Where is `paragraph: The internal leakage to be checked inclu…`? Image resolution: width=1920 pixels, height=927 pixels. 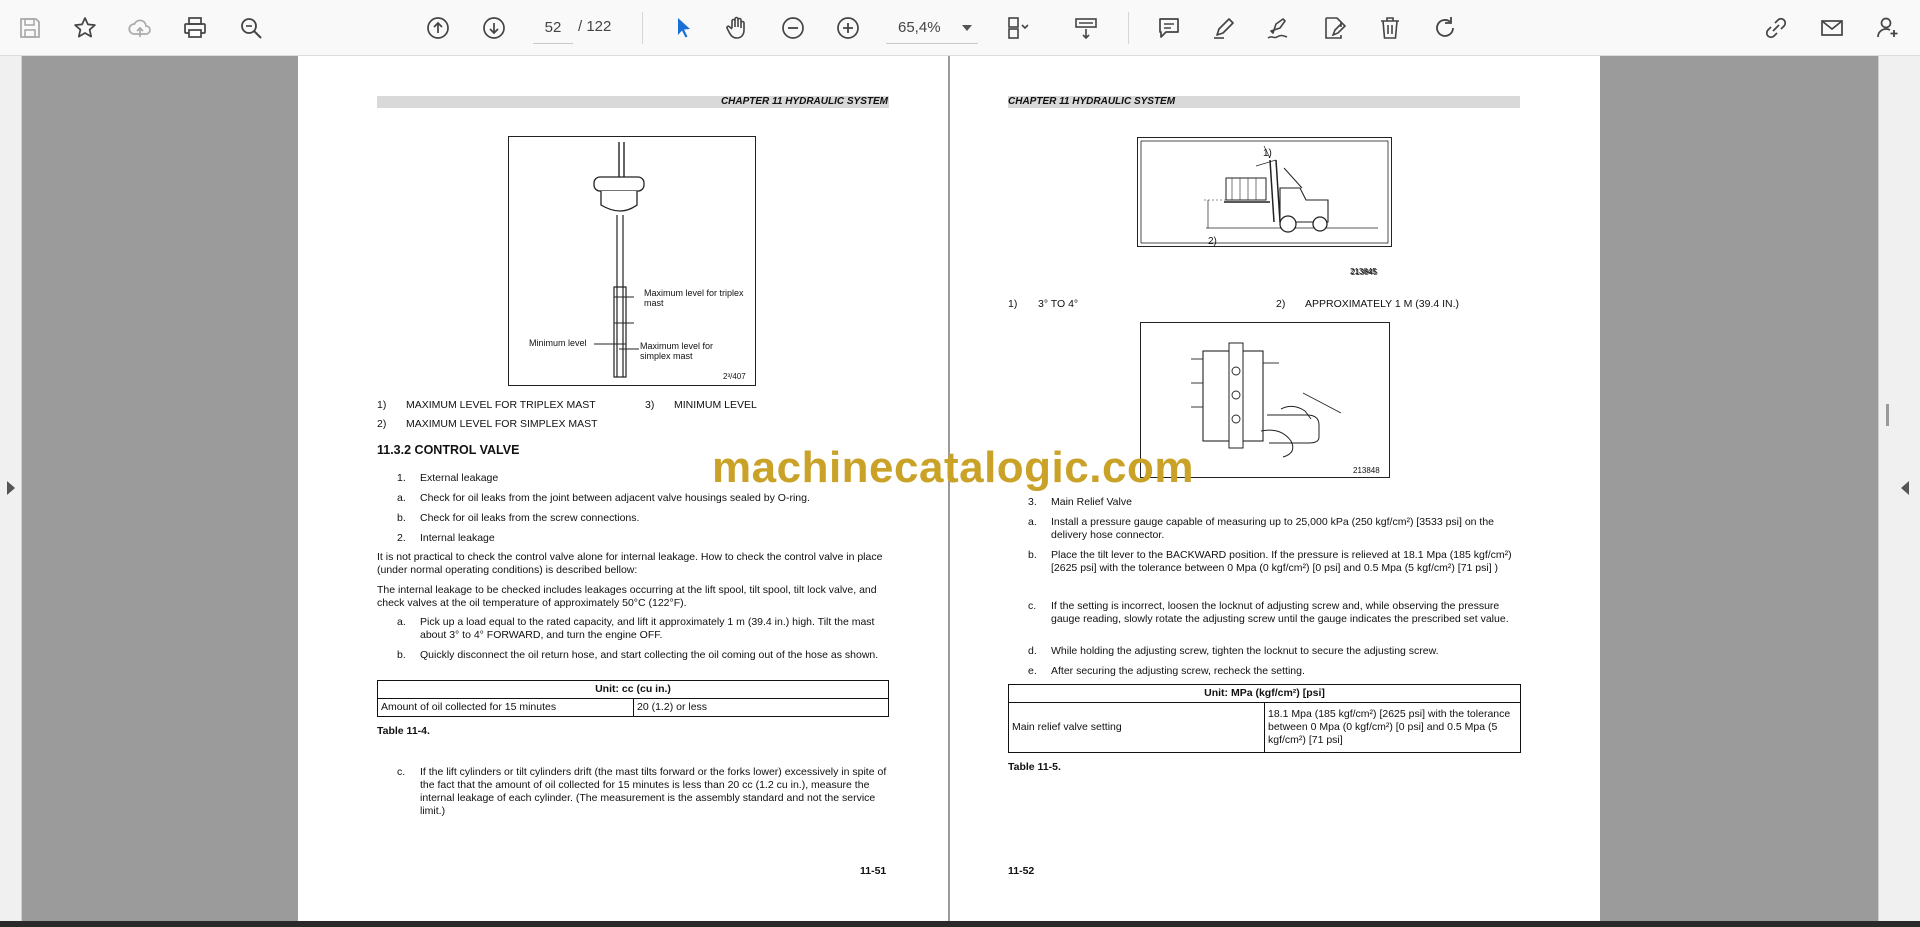
paragraph: The internal leakage to be checked inclu… is located at coordinates (627, 596).